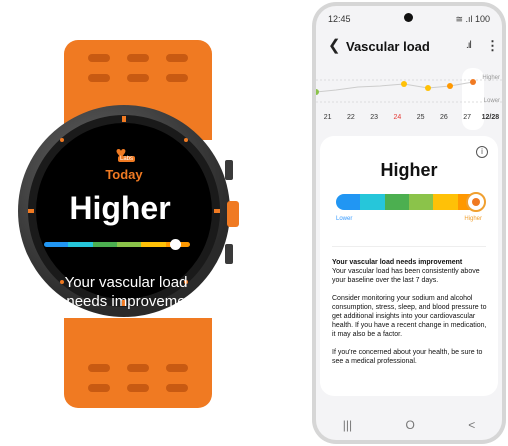  I want to click on day-label: 27, so click(467, 117).